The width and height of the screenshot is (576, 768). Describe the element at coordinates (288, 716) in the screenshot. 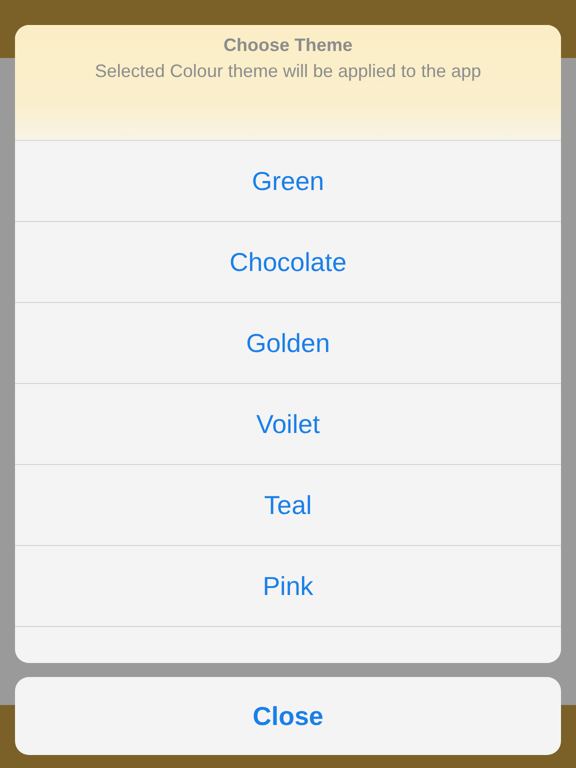

I see `close-button: Close` at that location.